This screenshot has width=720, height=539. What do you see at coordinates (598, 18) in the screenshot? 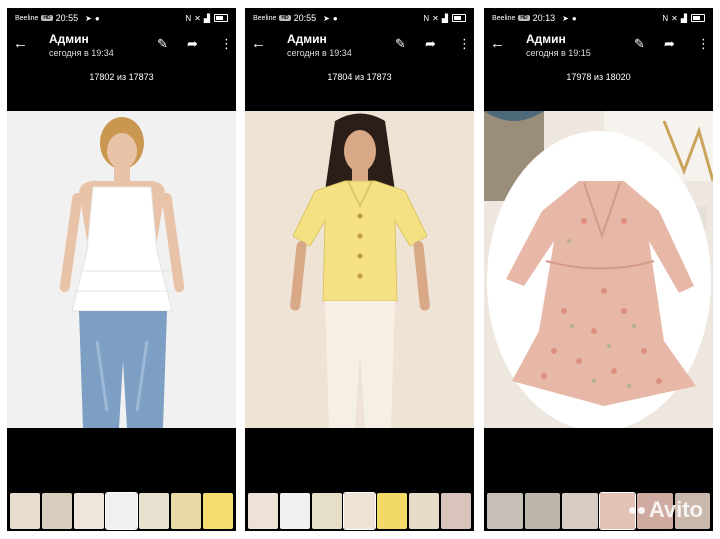
I see `status-bar: Beeline HD 20:13 ➤ ● N ✕ ▟` at bounding box center [598, 18].